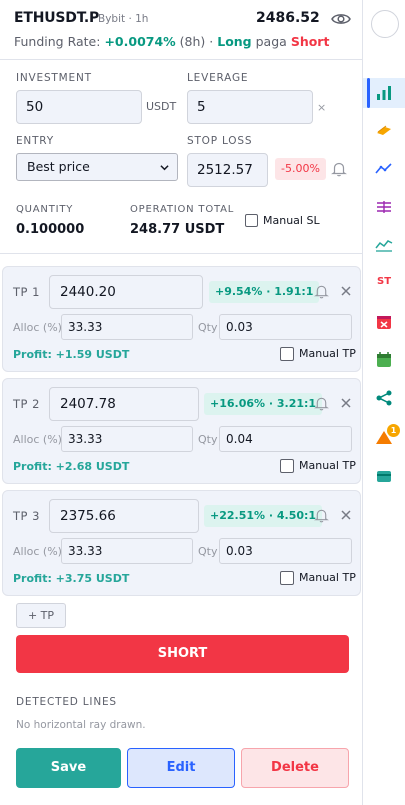 The width and height of the screenshot is (405, 805). I want to click on entry-label: ENTRY, so click(35, 141).